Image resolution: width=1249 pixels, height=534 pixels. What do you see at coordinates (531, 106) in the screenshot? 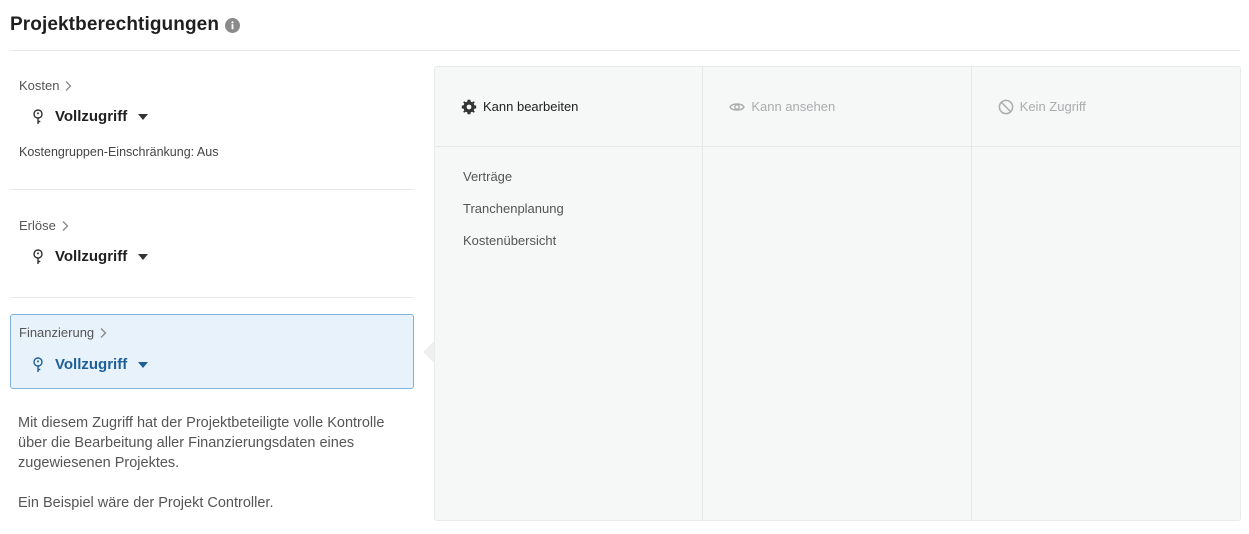
I see `column-header-label: Kann bearbeiten` at bounding box center [531, 106].